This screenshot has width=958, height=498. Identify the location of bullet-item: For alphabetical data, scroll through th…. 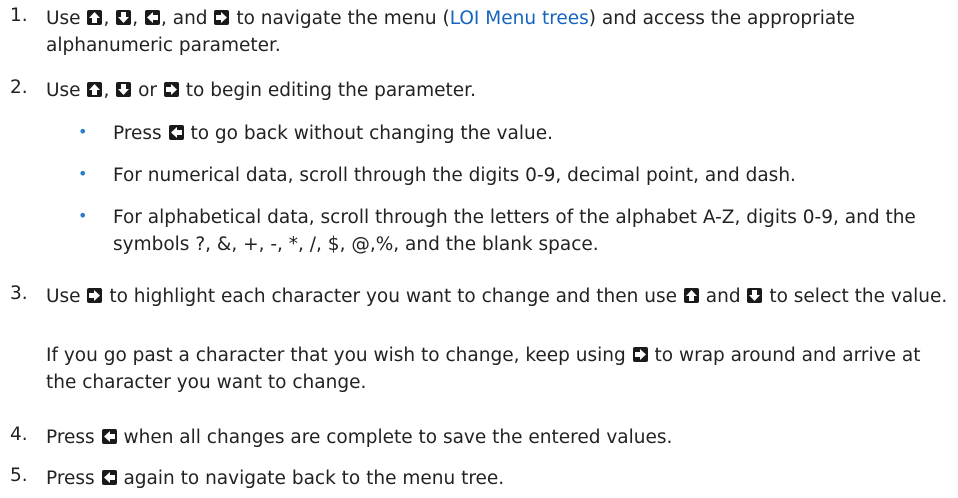
(535, 231).